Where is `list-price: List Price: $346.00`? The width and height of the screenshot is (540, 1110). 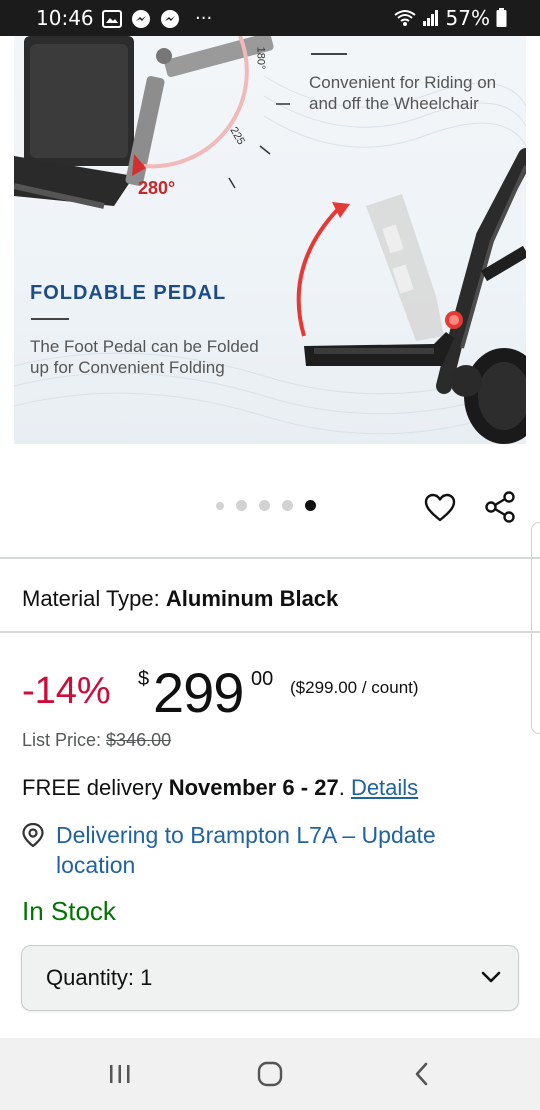
list-price: List Price: $346.00 is located at coordinates (96, 740).